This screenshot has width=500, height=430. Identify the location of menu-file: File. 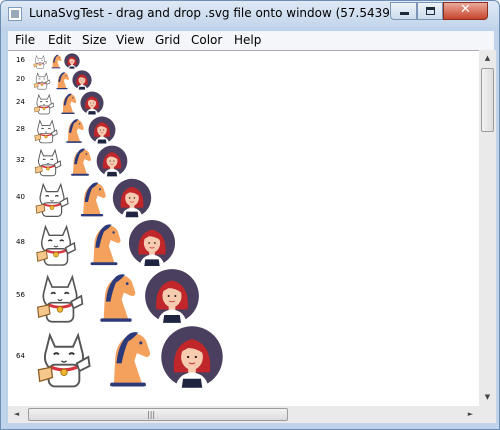
(25, 40).